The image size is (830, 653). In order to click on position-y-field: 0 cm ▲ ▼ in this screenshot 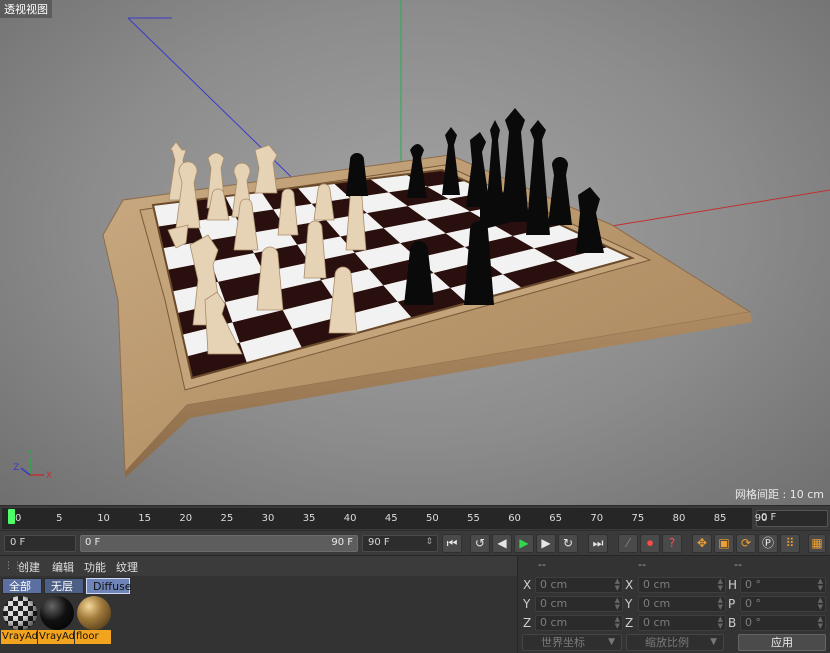, I will do `click(579, 604)`.